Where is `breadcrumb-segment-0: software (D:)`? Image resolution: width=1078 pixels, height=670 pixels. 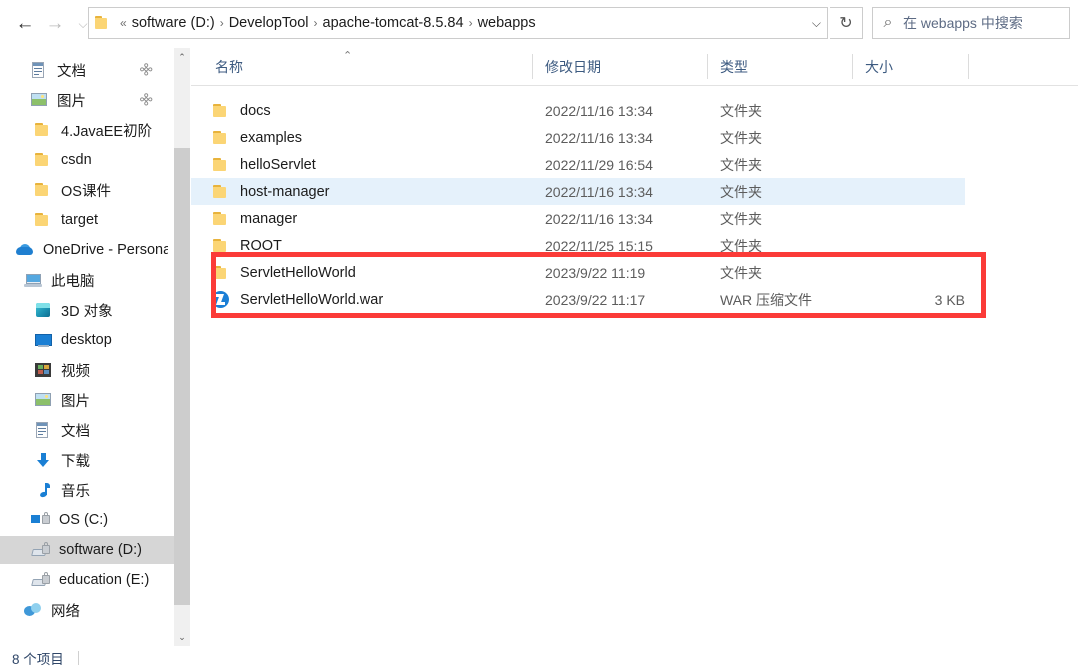 breadcrumb-segment-0: software (D:) is located at coordinates (173, 23).